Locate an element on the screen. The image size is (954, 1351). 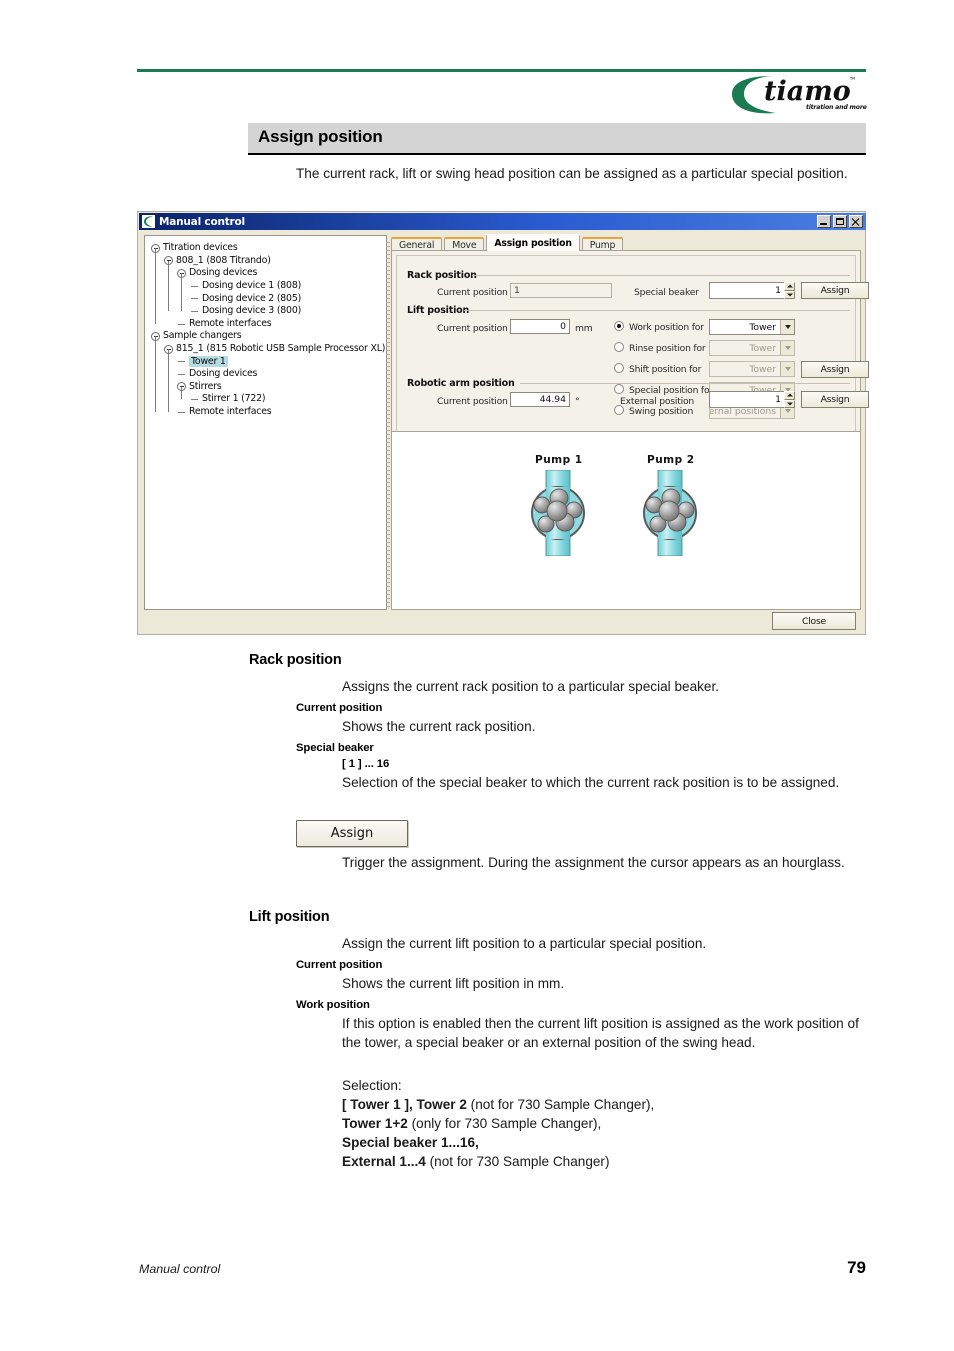
tree-item: Sample changers is located at coordinates (265, 336).